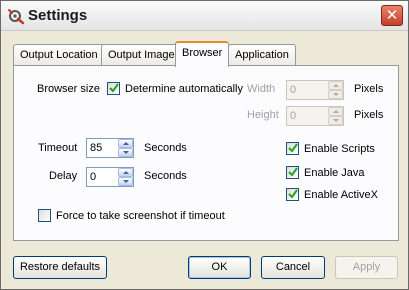  What do you see at coordinates (204, 16) in the screenshot?
I see `title-bar: Settings ✕` at bounding box center [204, 16].